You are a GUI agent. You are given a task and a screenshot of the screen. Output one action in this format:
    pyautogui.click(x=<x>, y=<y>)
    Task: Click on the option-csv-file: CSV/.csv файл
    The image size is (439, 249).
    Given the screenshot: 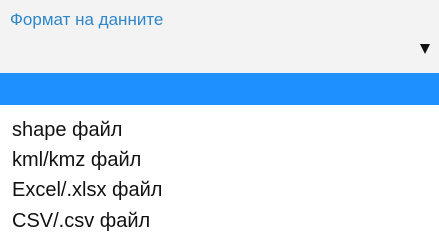 What is the action you would take?
    pyautogui.click(x=219, y=221)
    